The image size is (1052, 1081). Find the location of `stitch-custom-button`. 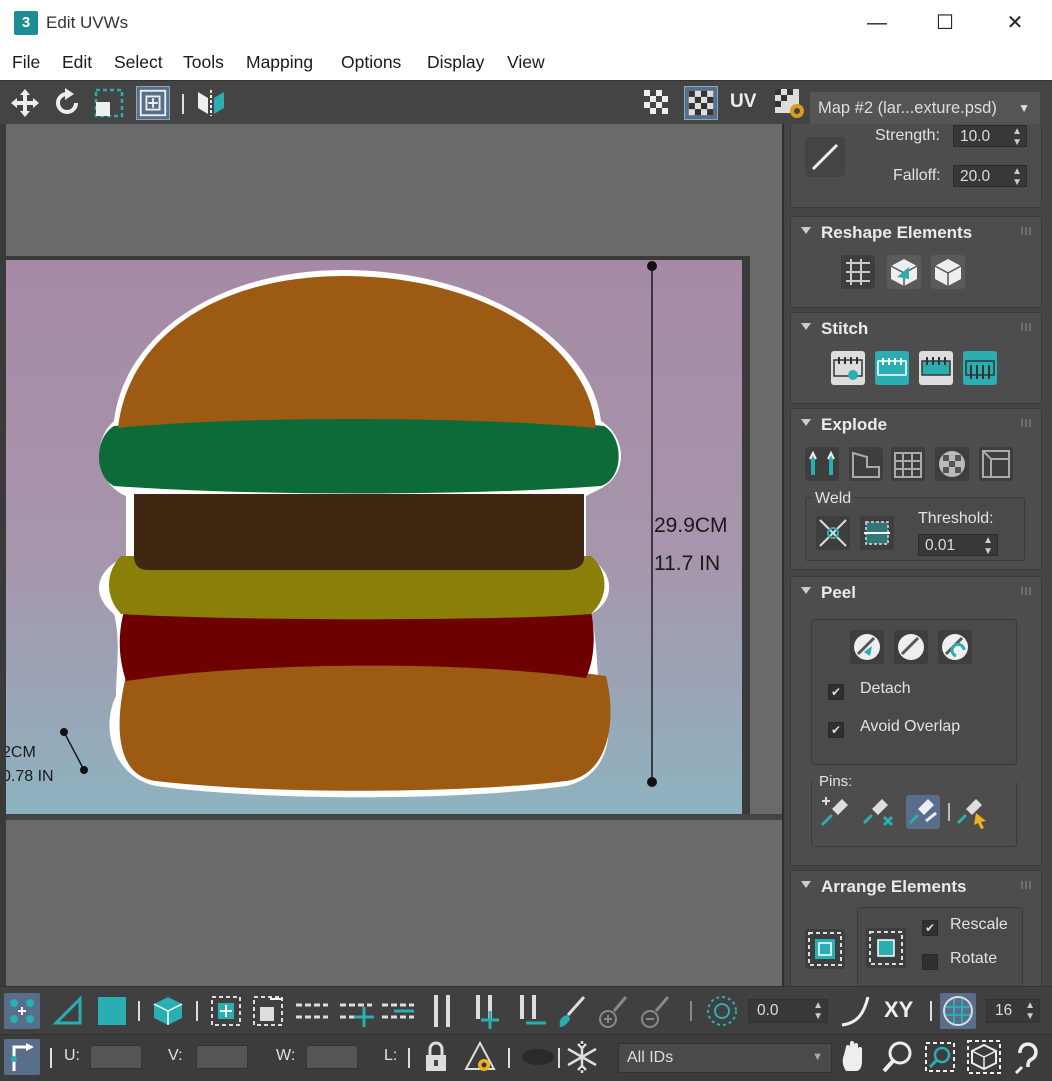

stitch-custom-button is located at coordinates (848, 368).